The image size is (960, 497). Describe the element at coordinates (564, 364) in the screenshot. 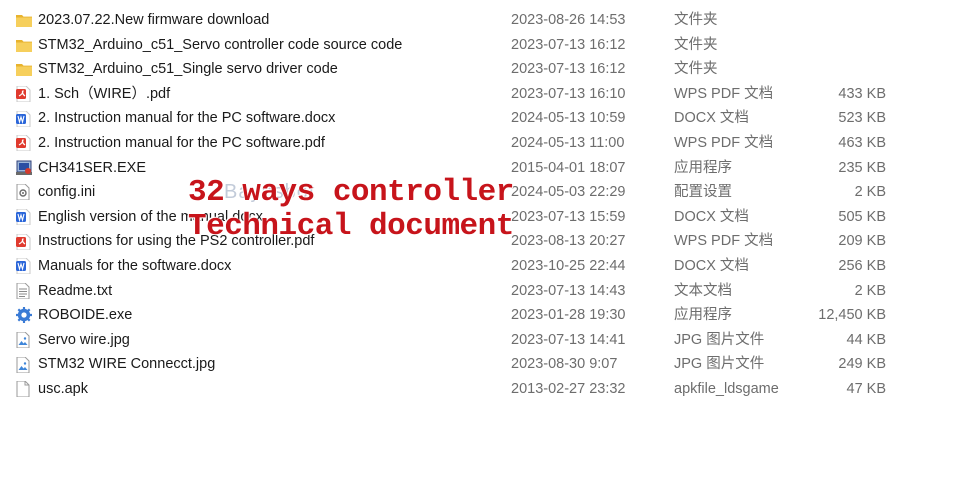

I see `file-date: 2023-08-30 9:07` at that location.